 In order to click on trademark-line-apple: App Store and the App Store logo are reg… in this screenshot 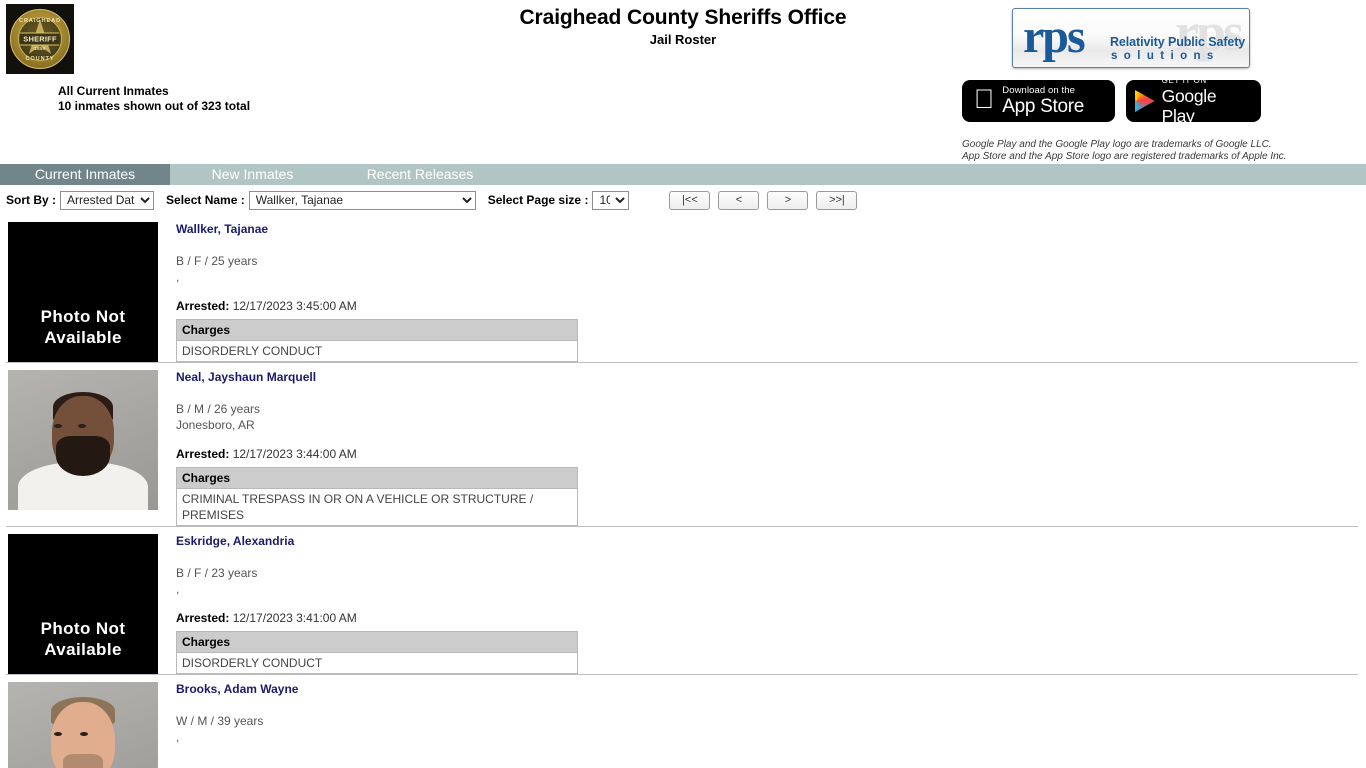, I will do `click(1124, 156)`.